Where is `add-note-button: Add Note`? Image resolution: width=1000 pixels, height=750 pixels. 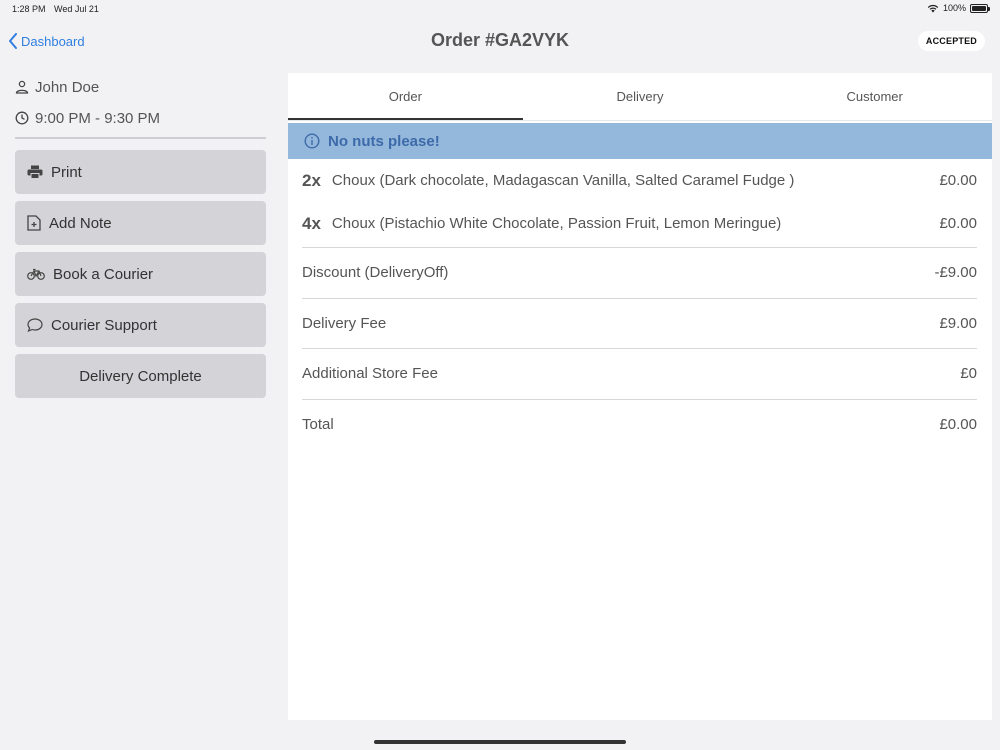
add-note-button: Add Note is located at coordinates (140, 223).